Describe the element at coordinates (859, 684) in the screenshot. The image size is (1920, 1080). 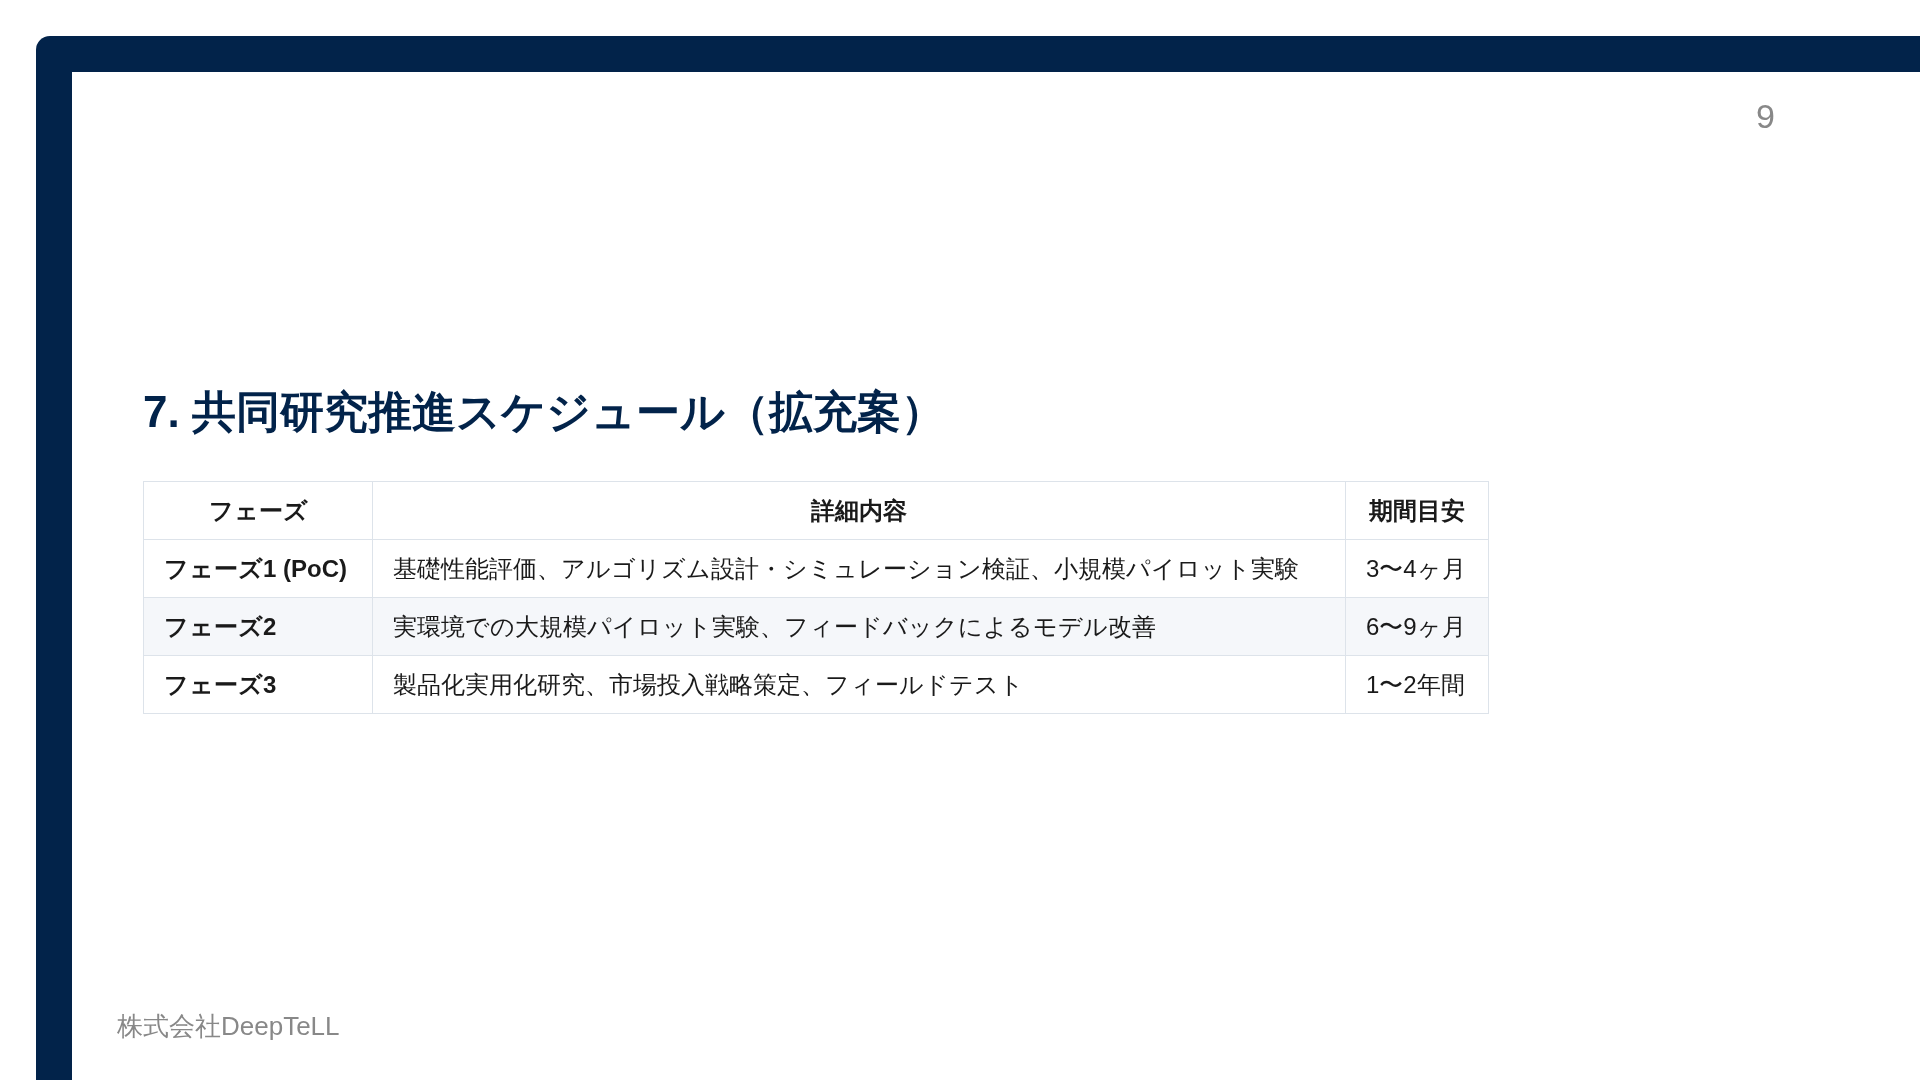
I see `details-cell: 製品化実用化研究、市場投入戦略策定、フィールドテスト` at that location.